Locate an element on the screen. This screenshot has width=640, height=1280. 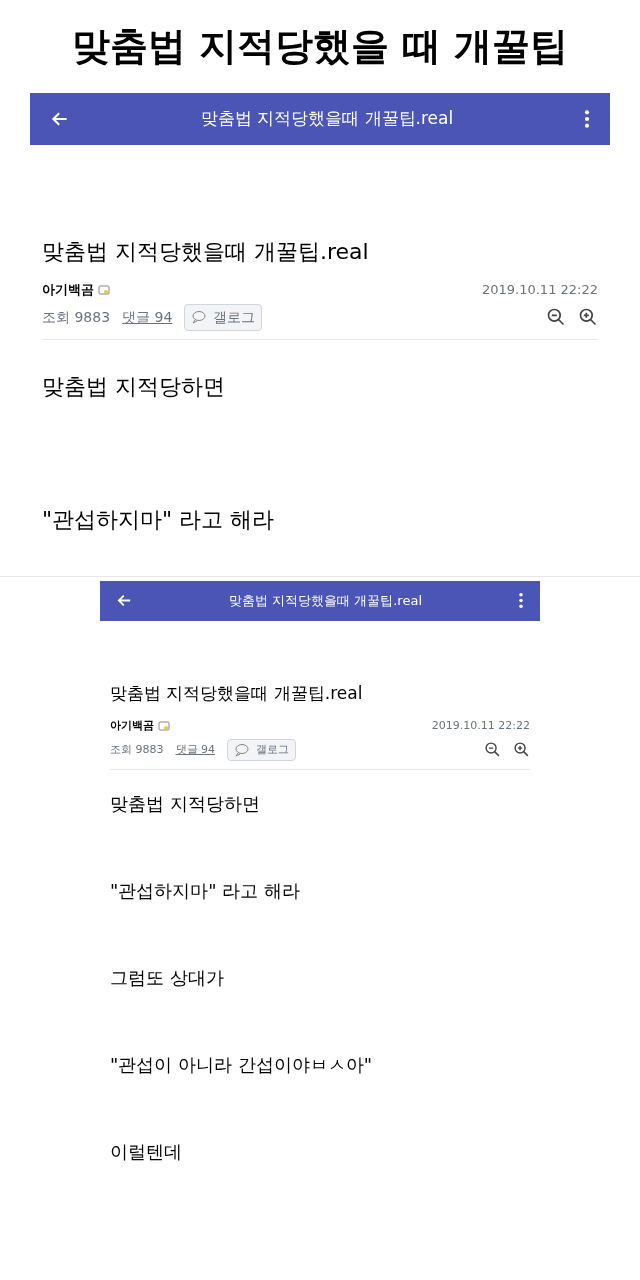
back-arrow-icon is located at coordinates (124, 600).